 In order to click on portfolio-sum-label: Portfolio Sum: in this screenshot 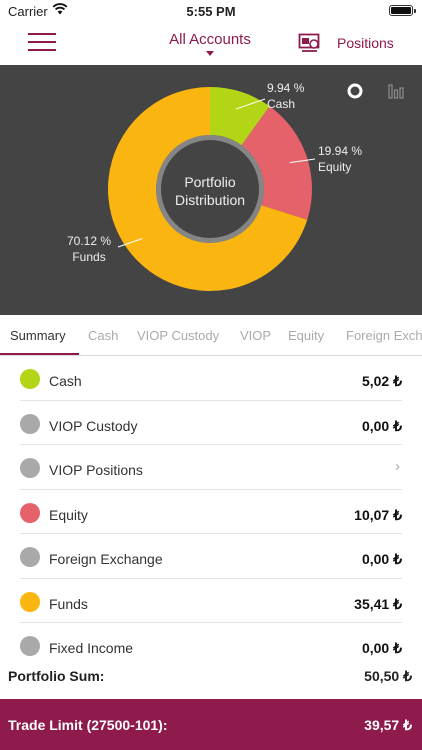, I will do `click(56, 676)`.